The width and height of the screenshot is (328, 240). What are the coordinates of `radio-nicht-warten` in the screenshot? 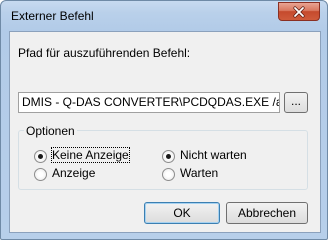 It's located at (168, 156).